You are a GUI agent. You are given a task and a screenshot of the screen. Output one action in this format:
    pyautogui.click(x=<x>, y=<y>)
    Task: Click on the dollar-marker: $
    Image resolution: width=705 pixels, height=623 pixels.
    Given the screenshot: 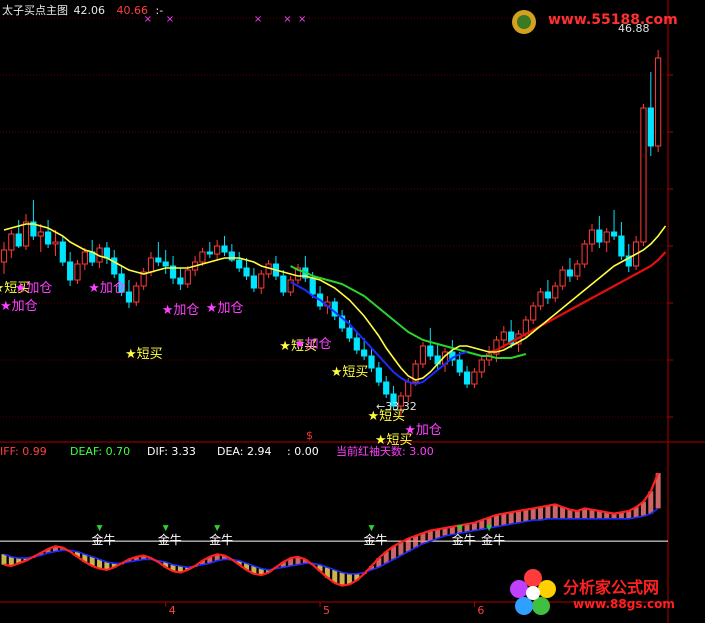 What is the action you would take?
    pyautogui.click(x=309, y=435)
    